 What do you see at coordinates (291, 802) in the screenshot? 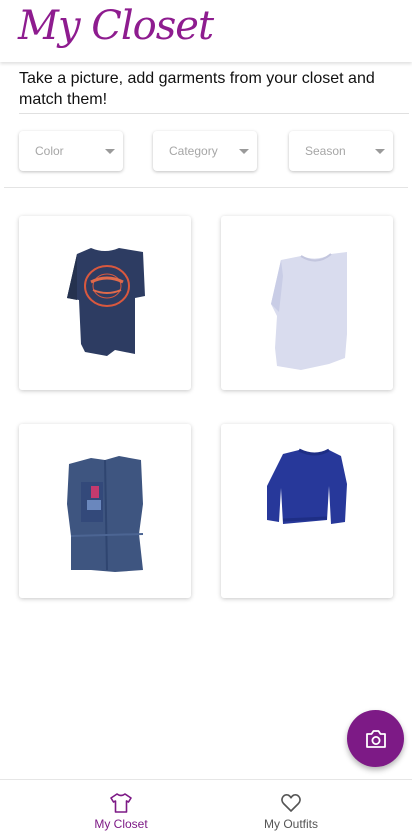
I see `heart-icon` at bounding box center [291, 802].